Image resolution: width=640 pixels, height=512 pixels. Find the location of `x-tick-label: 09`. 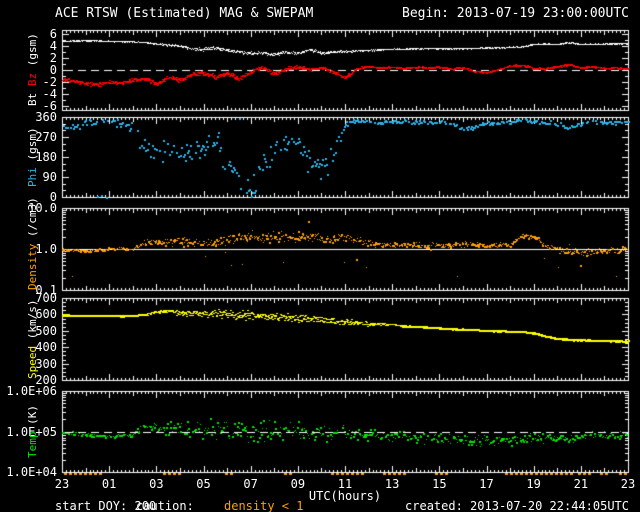

x-tick-label: 09 is located at coordinates (298, 484).